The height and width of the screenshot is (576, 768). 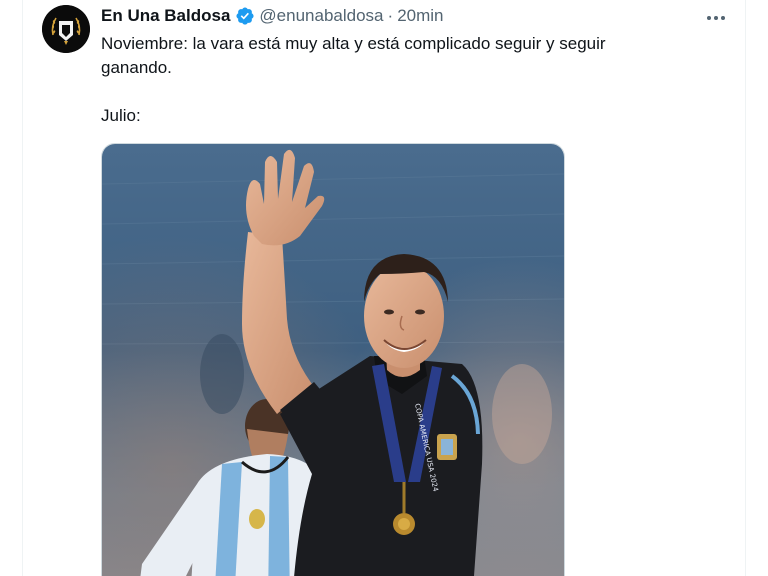 I want to click on verified-badge-icon, so click(x=245, y=16).